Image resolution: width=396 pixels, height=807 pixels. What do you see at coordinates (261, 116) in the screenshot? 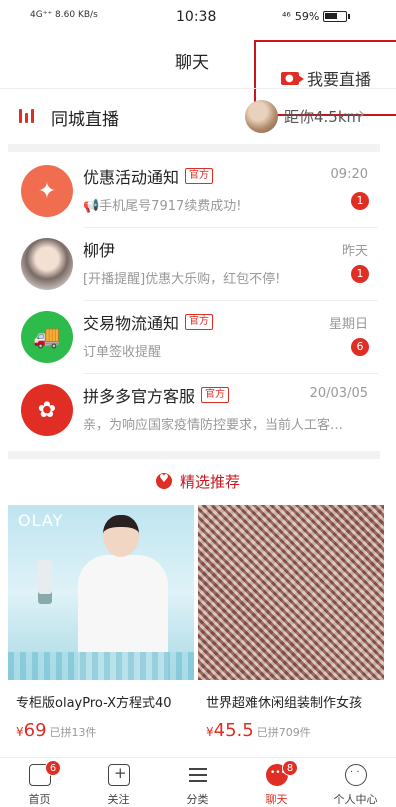
I see `streamer-avatar` at bounding box center [261, 116].